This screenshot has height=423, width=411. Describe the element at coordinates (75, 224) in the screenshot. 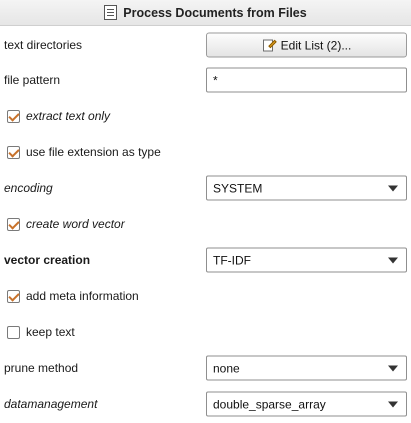

I see `create-word-vector-label: create word vector` at that location.